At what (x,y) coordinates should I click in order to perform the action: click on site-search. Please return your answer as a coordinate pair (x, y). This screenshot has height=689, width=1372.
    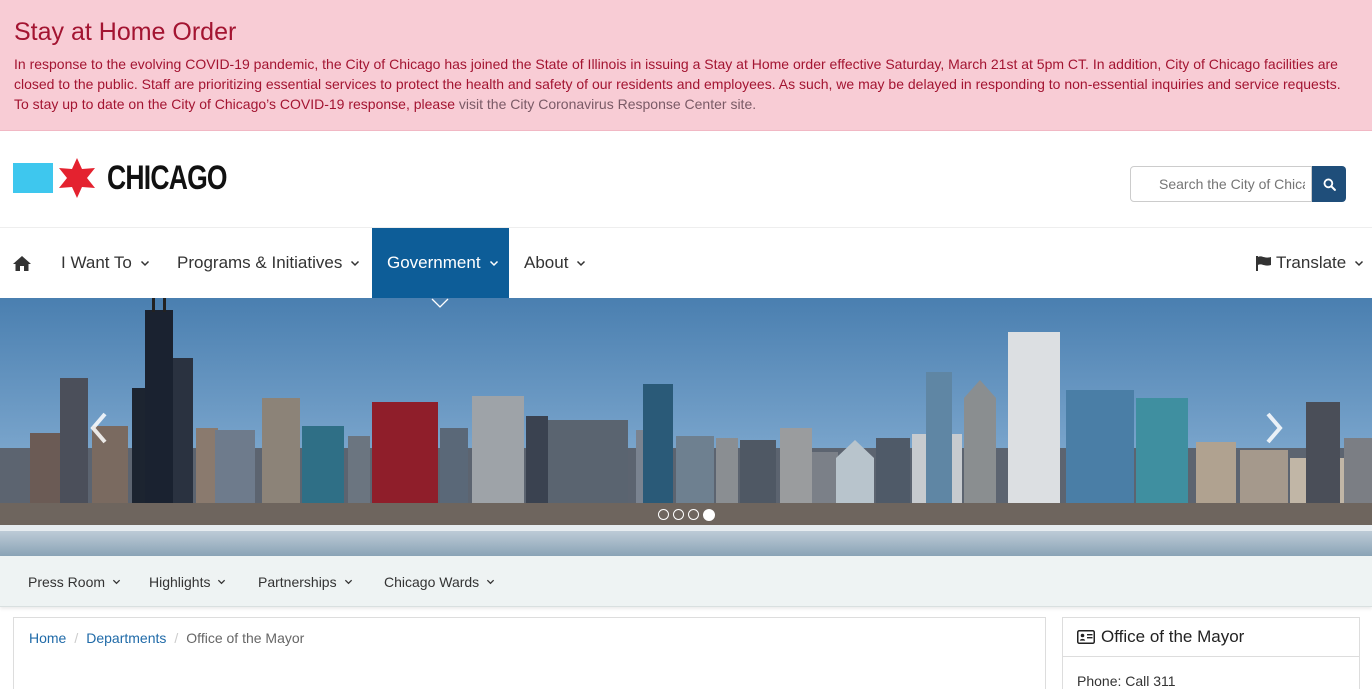
    Looking at the image, I should click on (1238, 184).